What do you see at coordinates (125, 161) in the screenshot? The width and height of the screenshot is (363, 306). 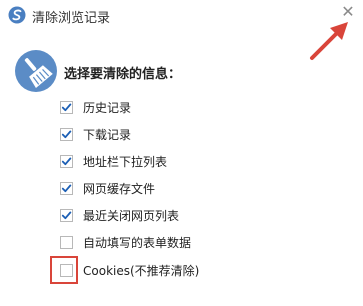 I see `option-label: 地址栏下拉列表` at bounding box center [125, 161].